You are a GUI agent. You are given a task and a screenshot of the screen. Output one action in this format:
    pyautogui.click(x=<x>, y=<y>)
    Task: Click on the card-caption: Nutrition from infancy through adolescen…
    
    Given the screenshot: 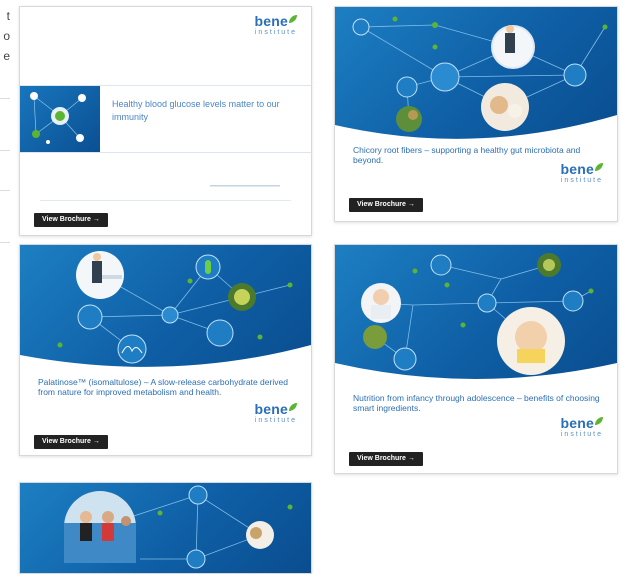 What is the action you would take?
    pyautogui.click(x=476, y=403)
    